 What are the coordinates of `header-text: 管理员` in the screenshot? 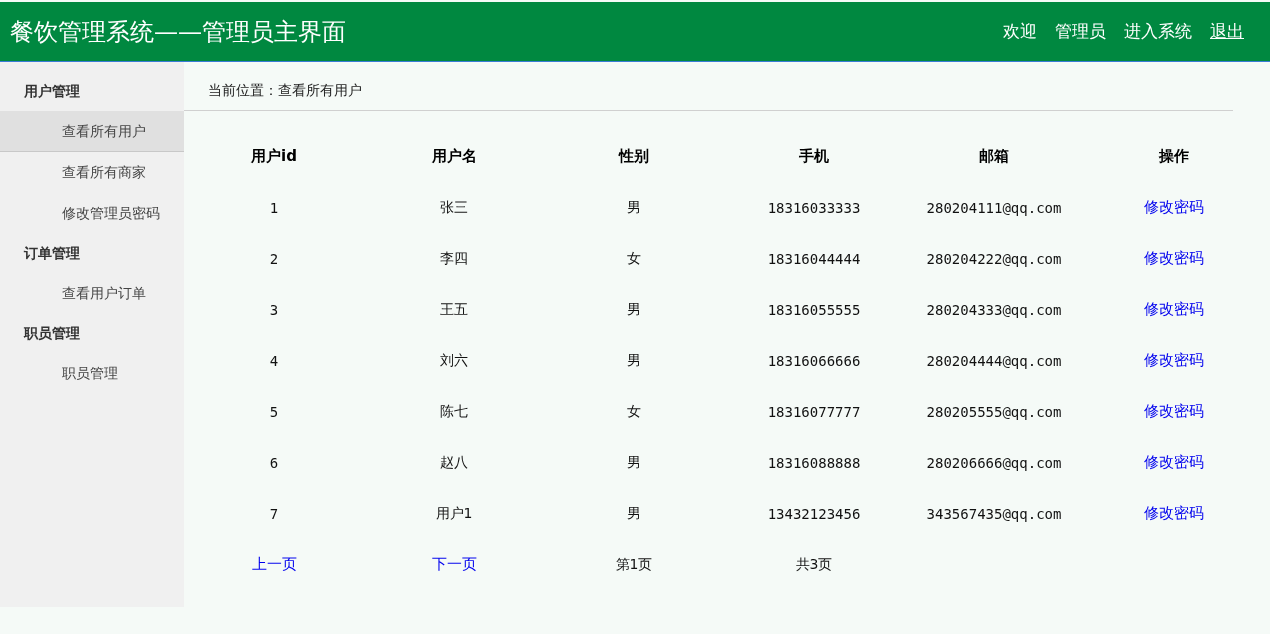 It's located at (1080, 31).